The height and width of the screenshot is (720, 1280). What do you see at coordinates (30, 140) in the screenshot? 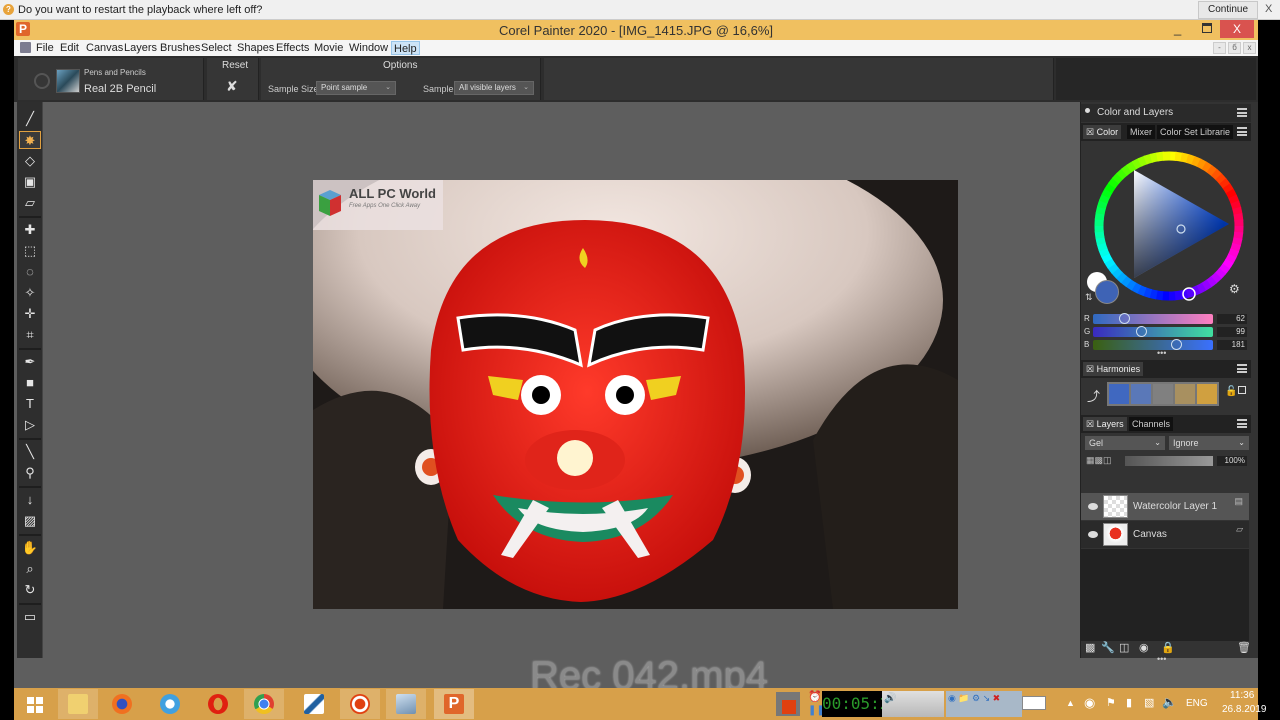
I see `dropper-tool-icon: ✸` at bounding box center [30, 140].